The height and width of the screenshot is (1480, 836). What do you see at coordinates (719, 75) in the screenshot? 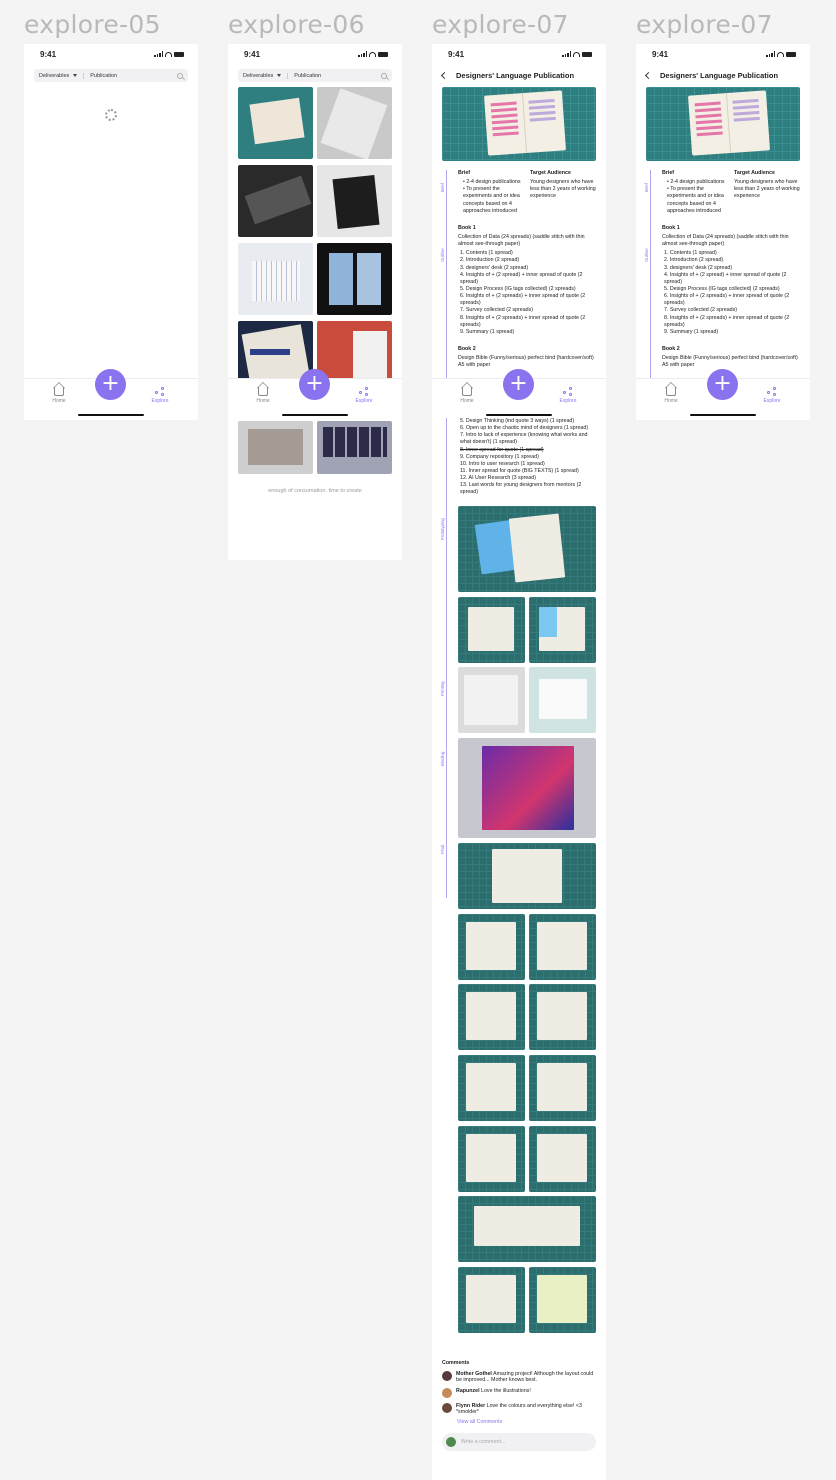
I see `page-title: Designers' Language Publication` at bounding box center [719, 75].